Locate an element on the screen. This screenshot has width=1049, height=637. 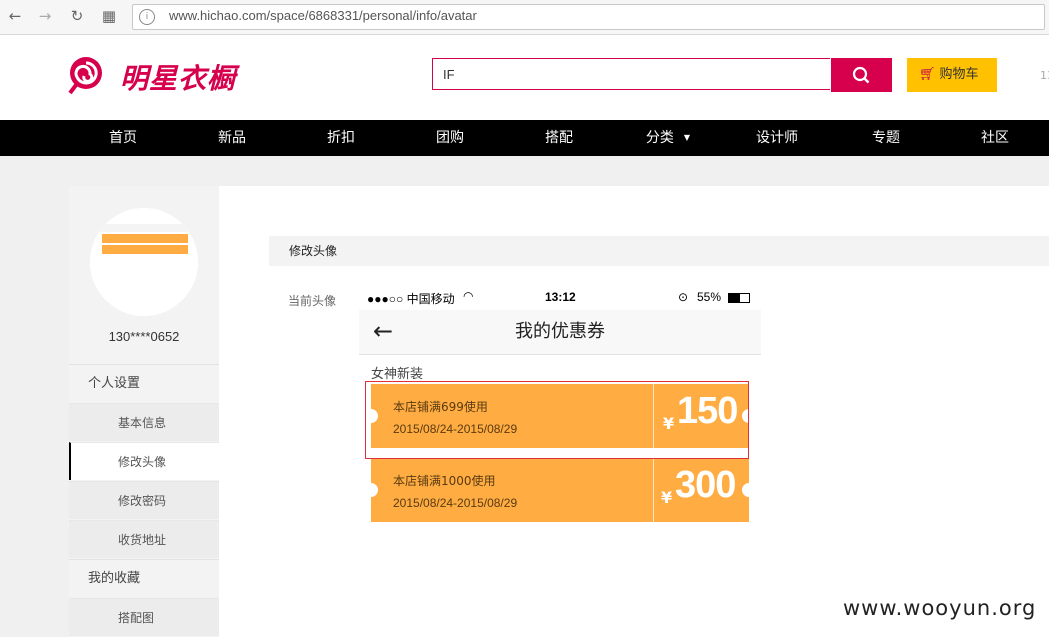
caret-down-icon: ▼ is located at coordinates (687, 137).